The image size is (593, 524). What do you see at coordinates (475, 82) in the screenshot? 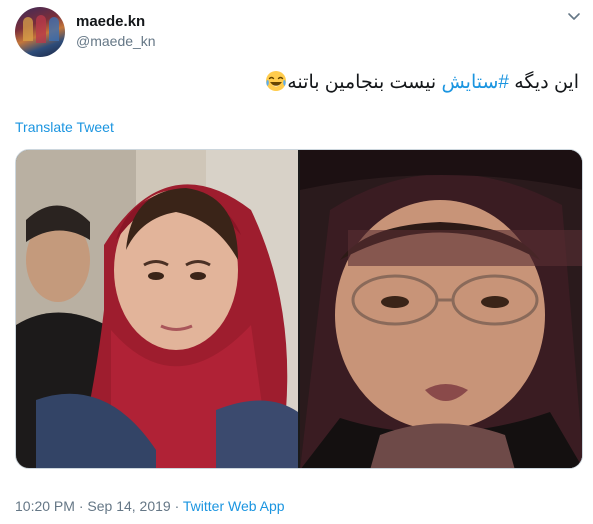
I see `hashtag-link: #ستایش` at bounding box center [475, 82].